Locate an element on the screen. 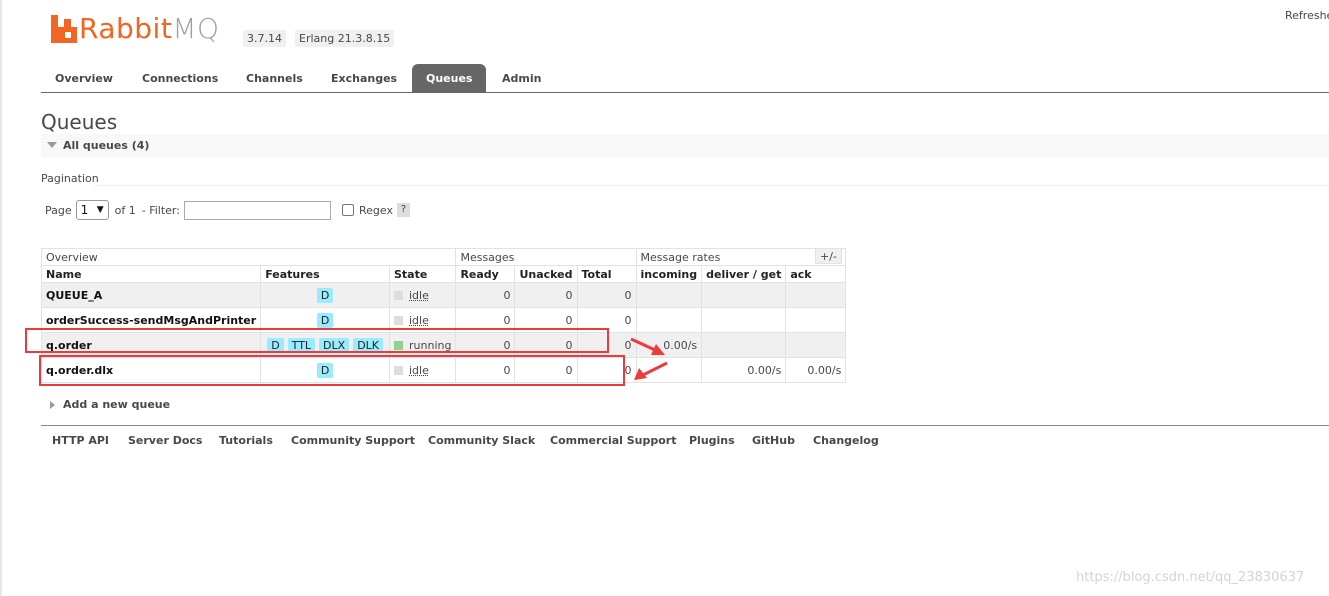 Image resolution: width=1329 pixels, height=596 pixels. pagination-controls: Page 1 ▼ of 1 - Filter: Regex ? is located at coordinates (227, 210).